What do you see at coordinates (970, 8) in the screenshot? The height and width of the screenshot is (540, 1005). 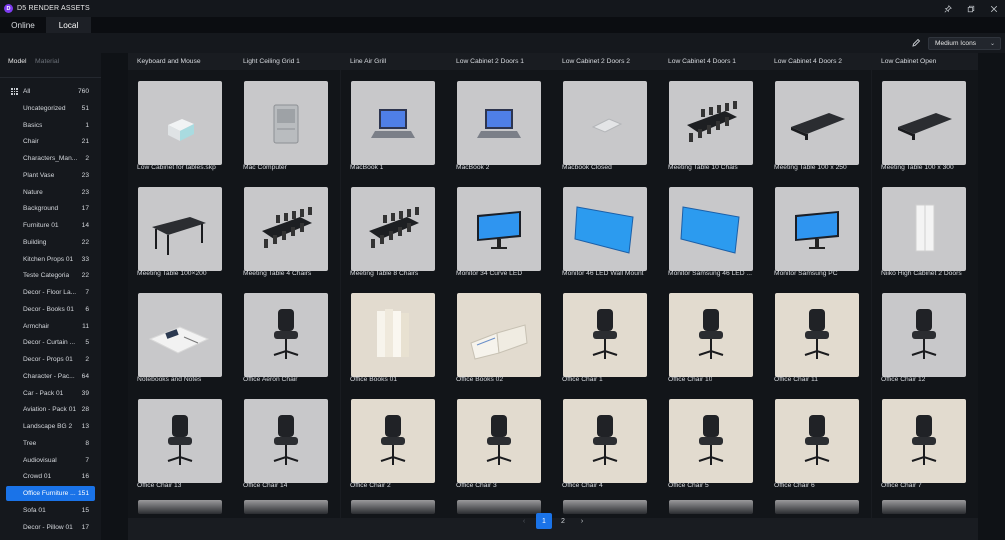 I see `restore-icon` at bounding box center [970, 8].